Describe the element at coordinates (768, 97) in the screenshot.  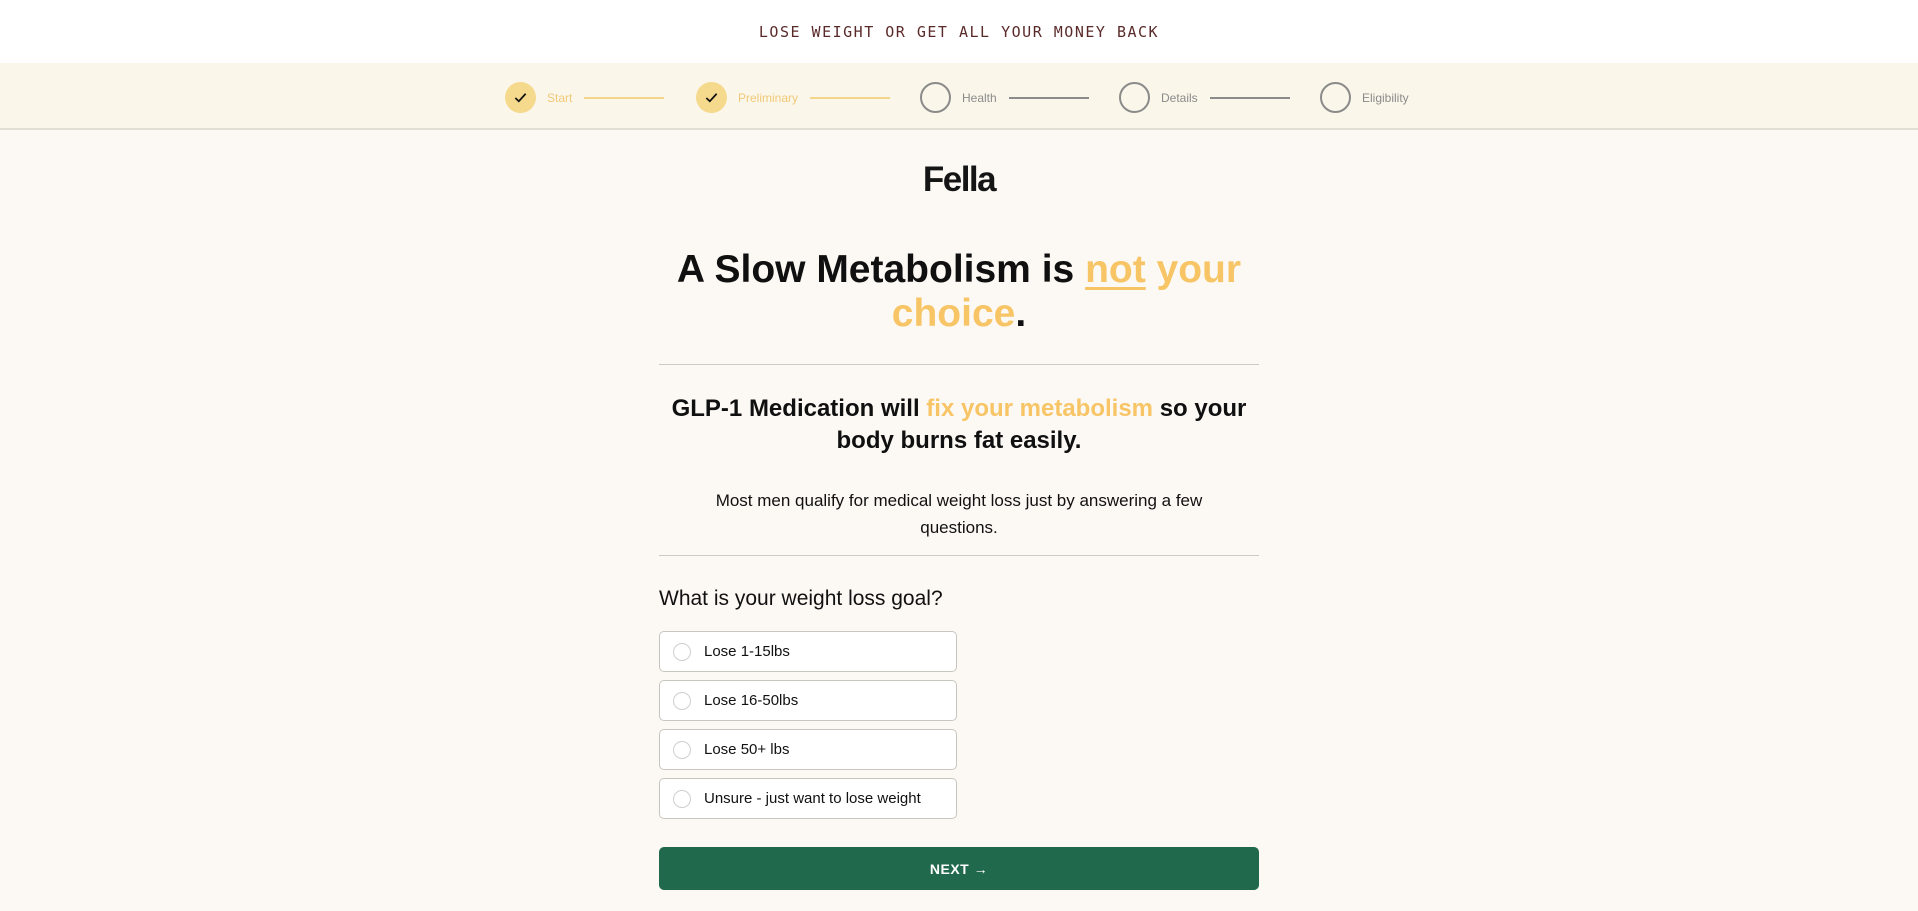
I see `step-label: Preliminary` at that location.